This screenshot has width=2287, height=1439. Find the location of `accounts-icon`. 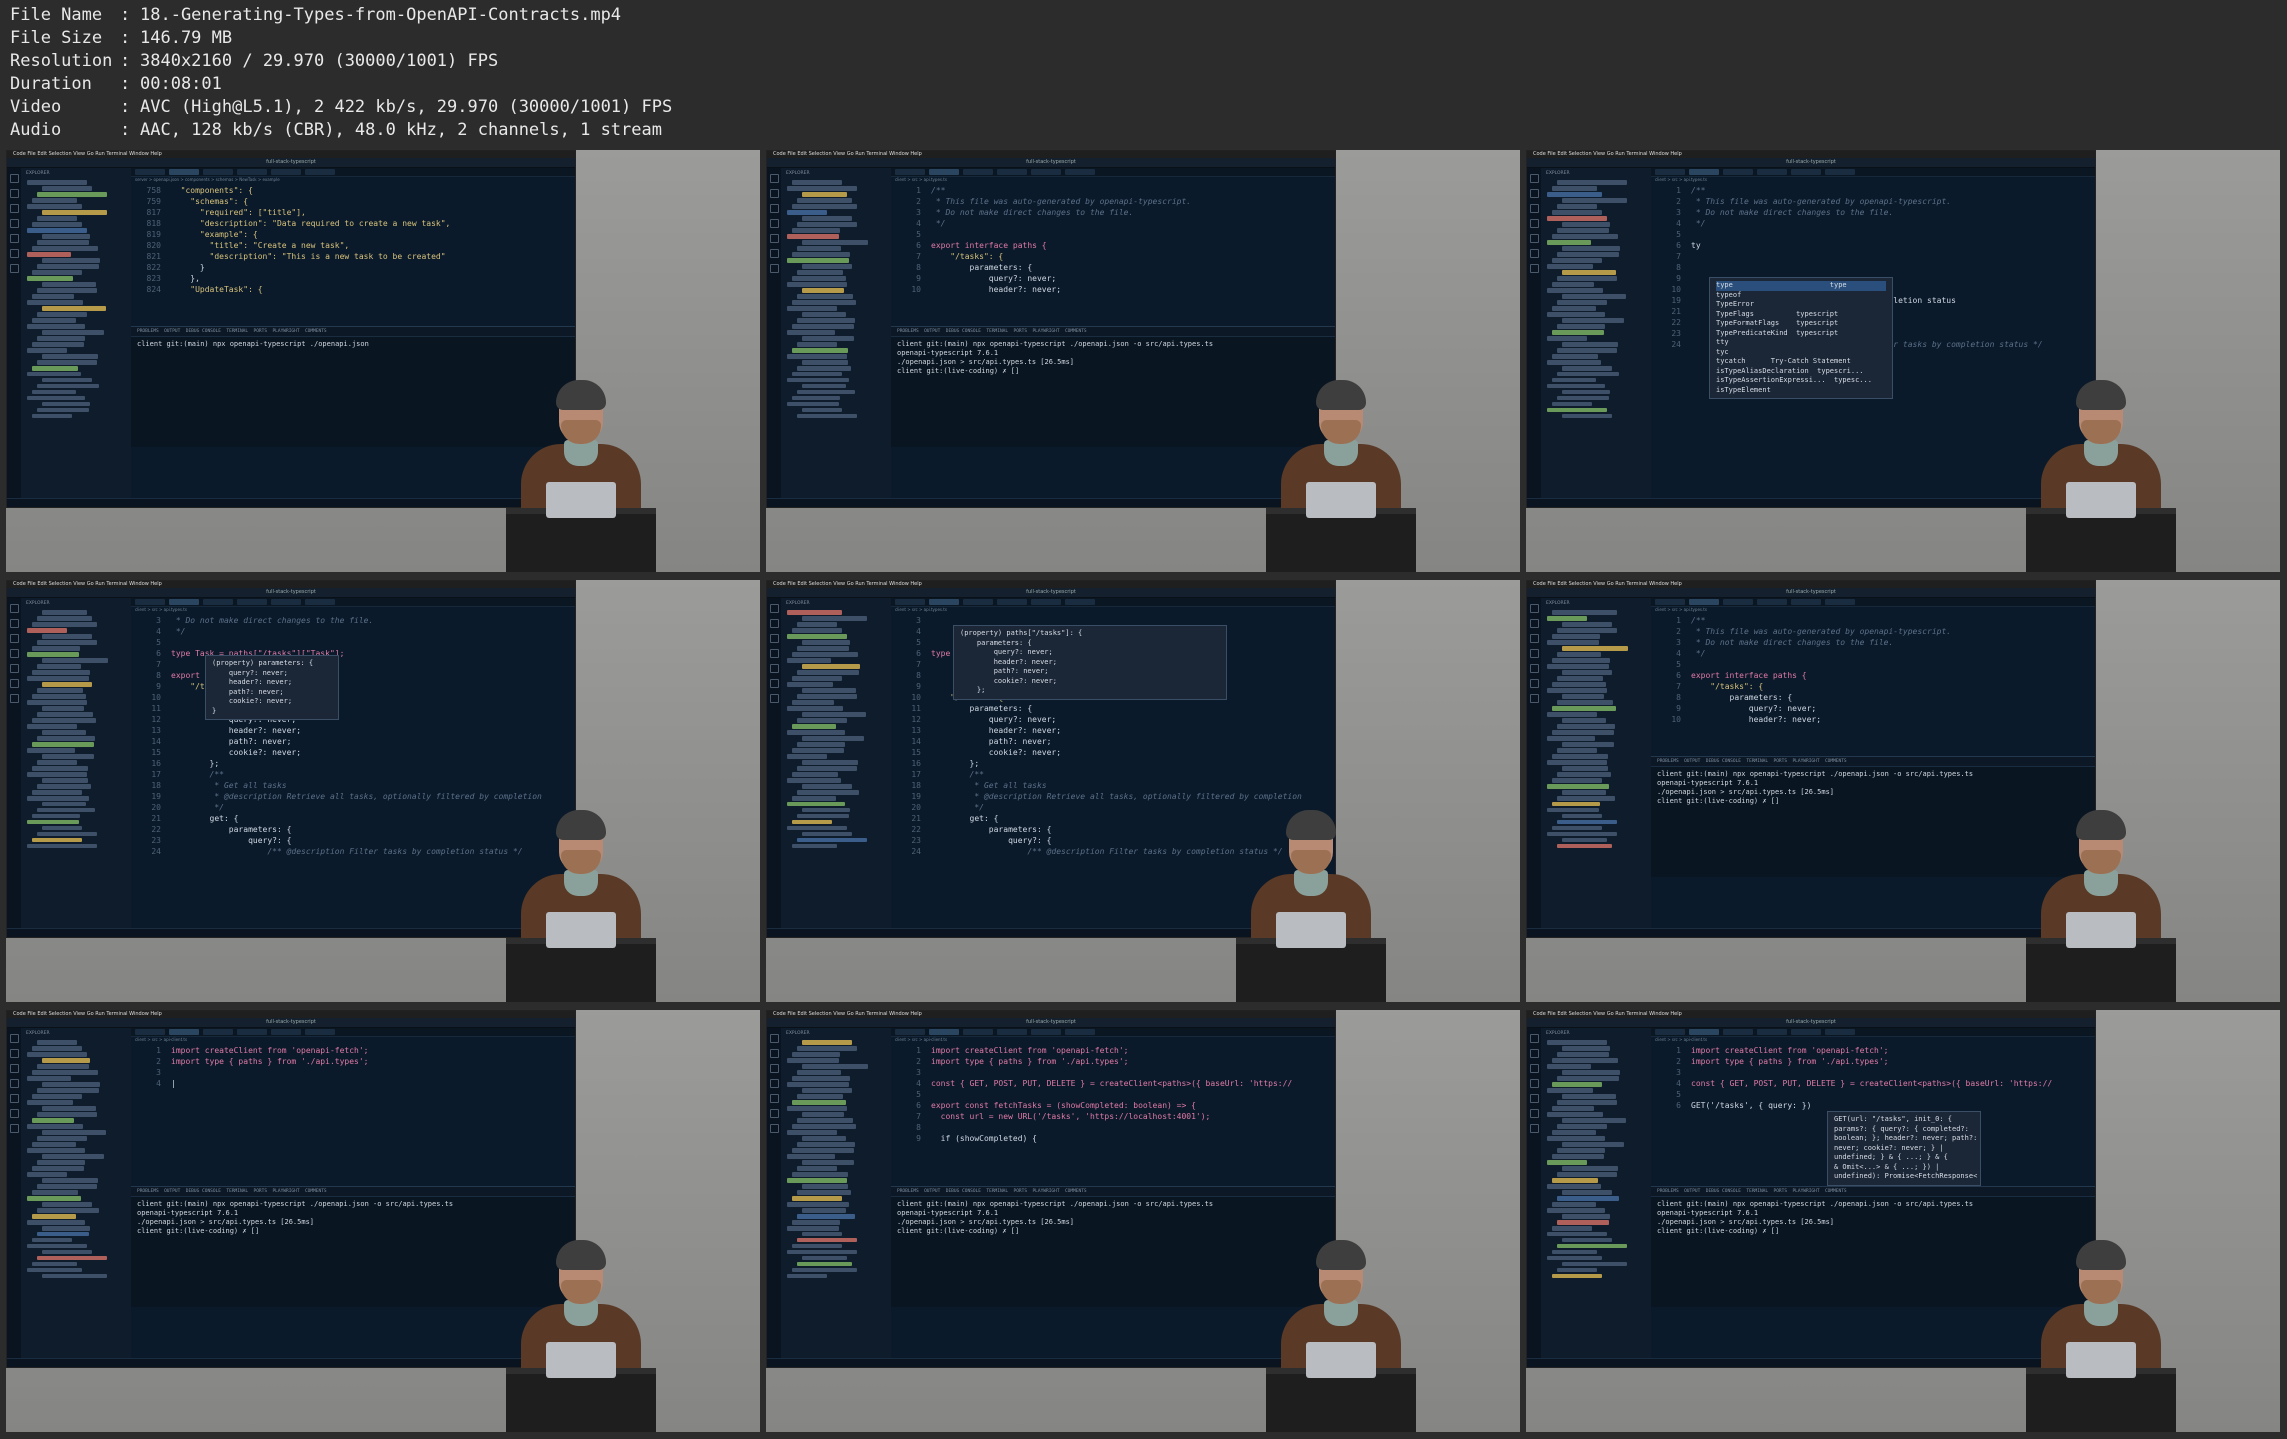

accounts-icon is located at coordinates (14, 253).